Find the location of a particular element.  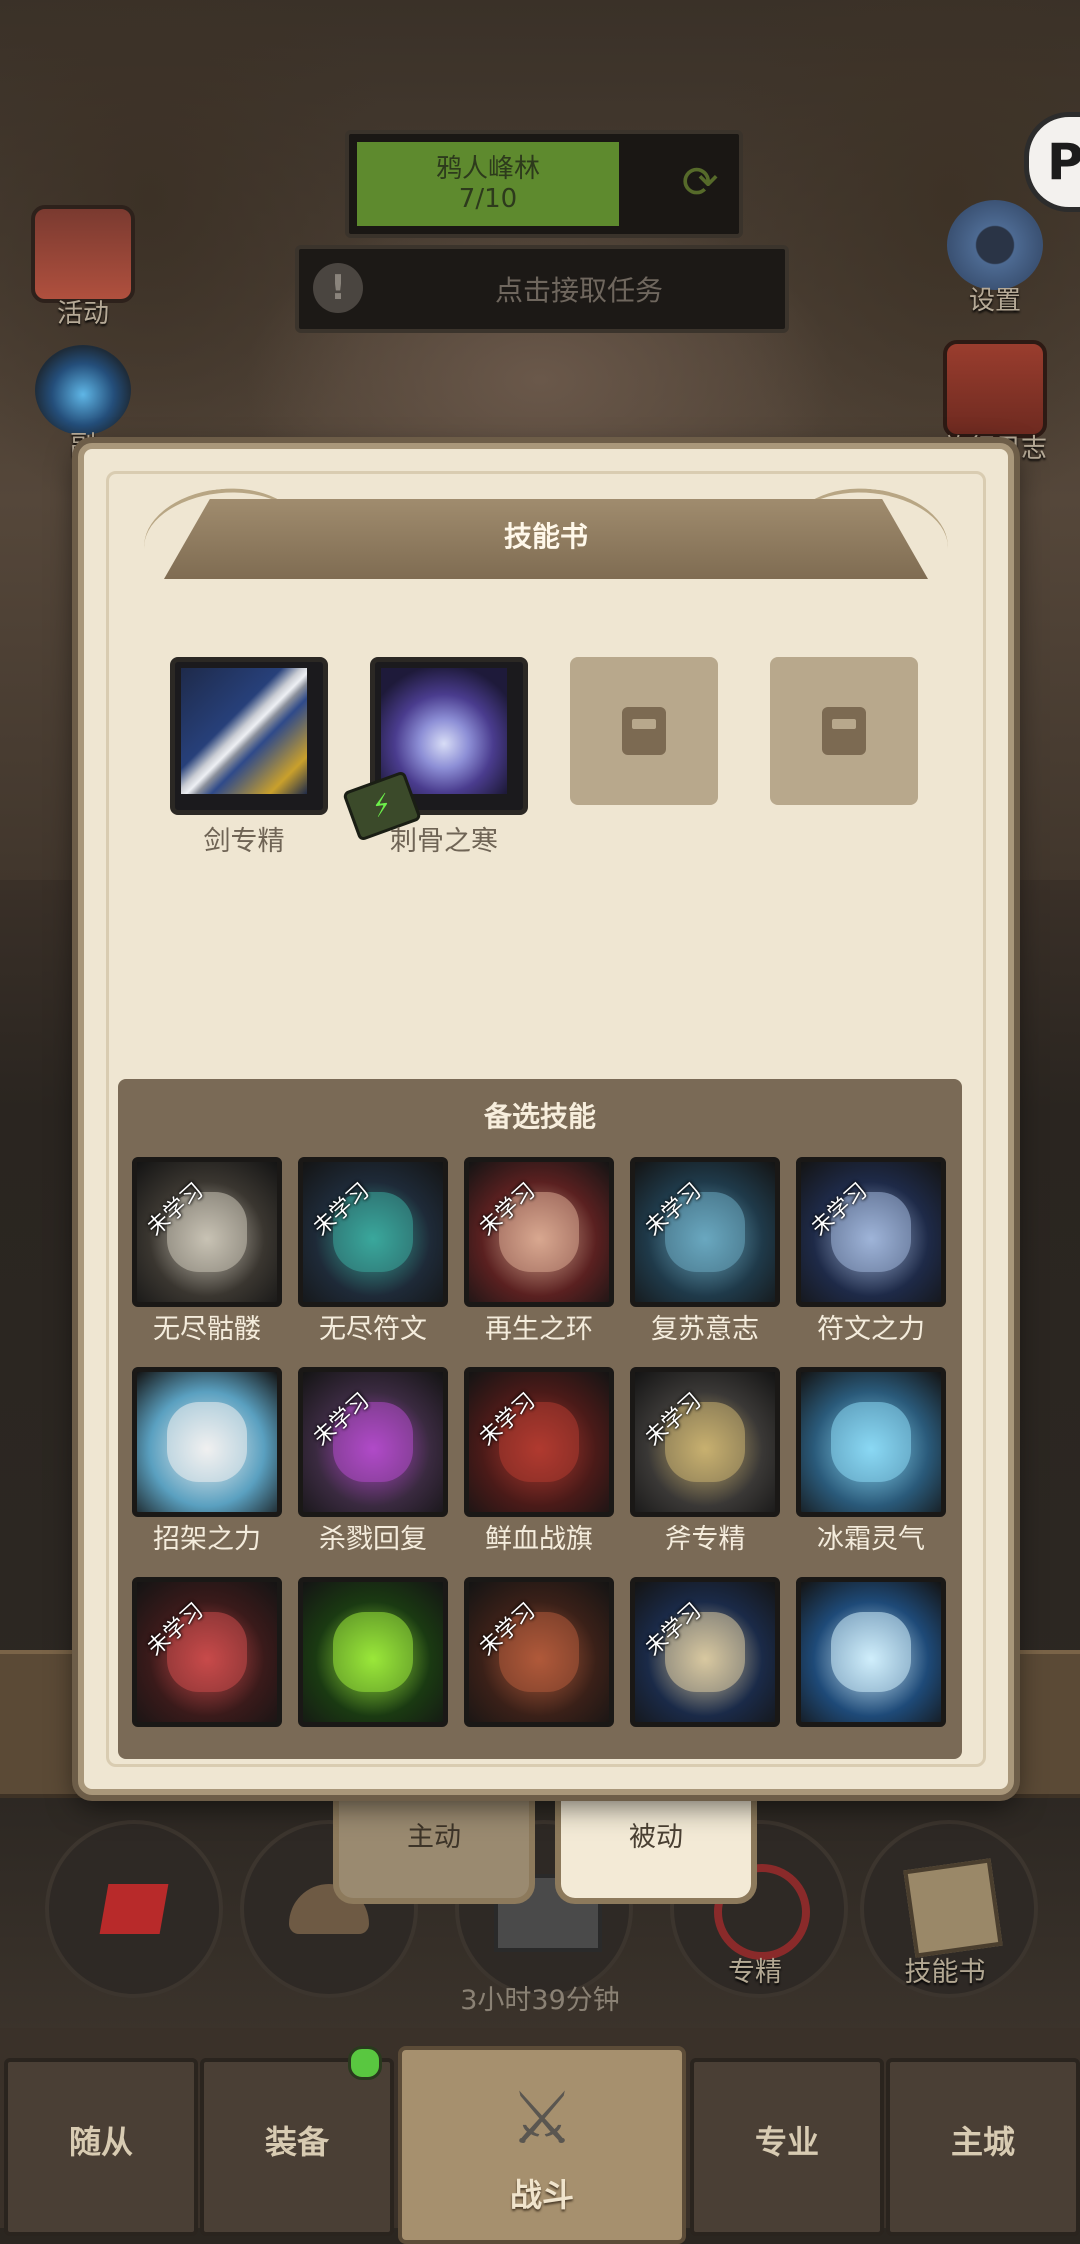

quest-bar: ! 点击接取任务 is located at coordinates (542, 289).